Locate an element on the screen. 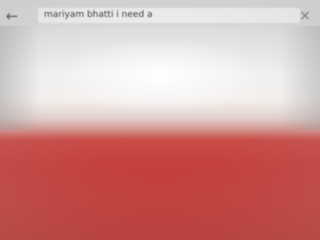 This screenshot has width=320, height=240. close-icon: × is located at coordinates (305, 16).